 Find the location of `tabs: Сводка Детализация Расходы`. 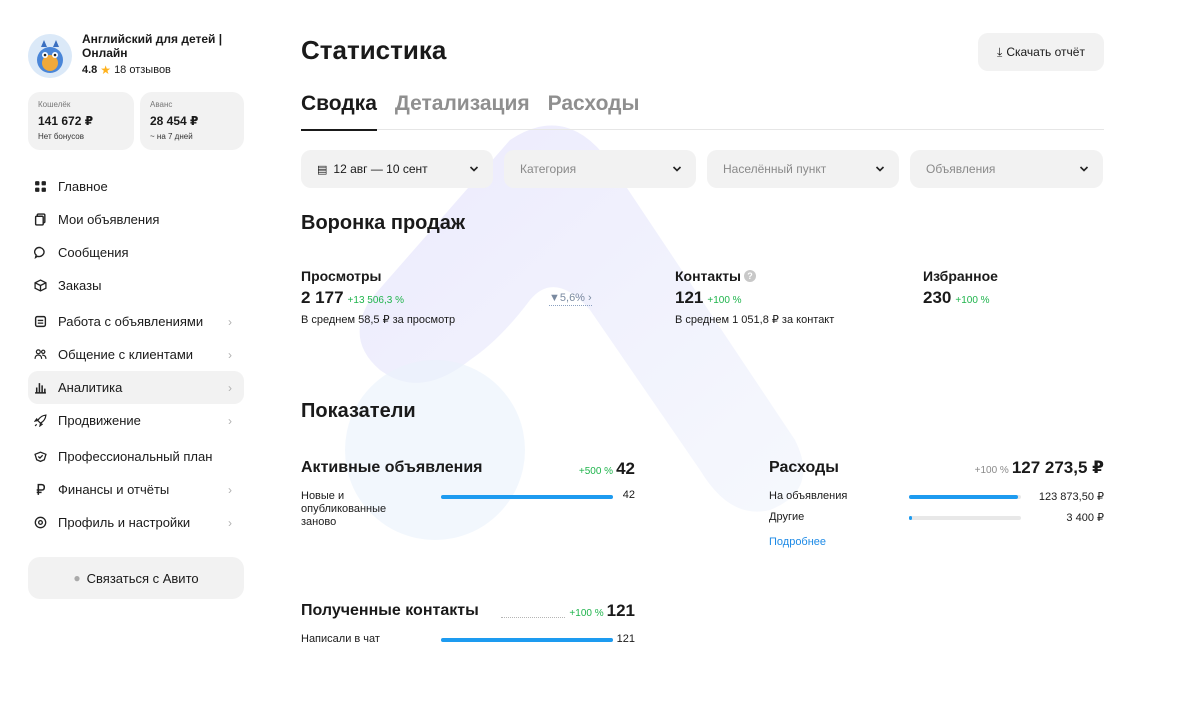

tabs: Сводка Детализация Расходы is located at coordinates (702, 111).